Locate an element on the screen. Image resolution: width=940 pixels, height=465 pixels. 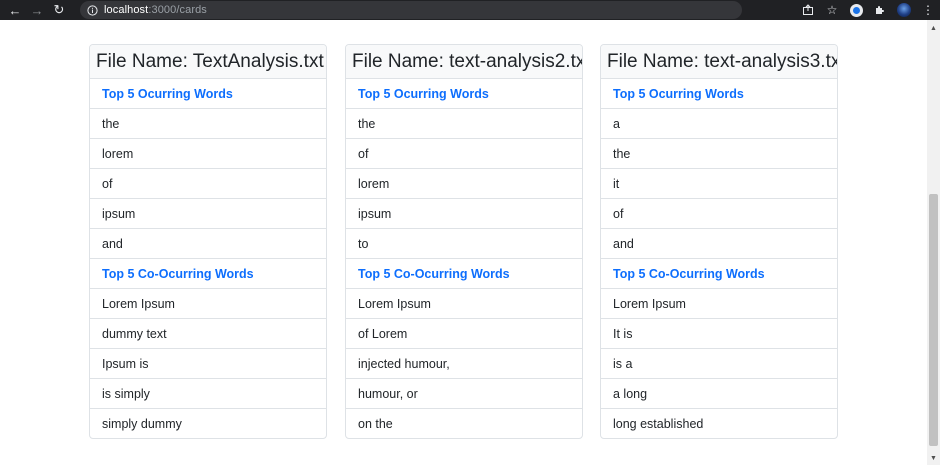
scroll-down-arrow-icon: ▼ is located at coordinates (933, 458).